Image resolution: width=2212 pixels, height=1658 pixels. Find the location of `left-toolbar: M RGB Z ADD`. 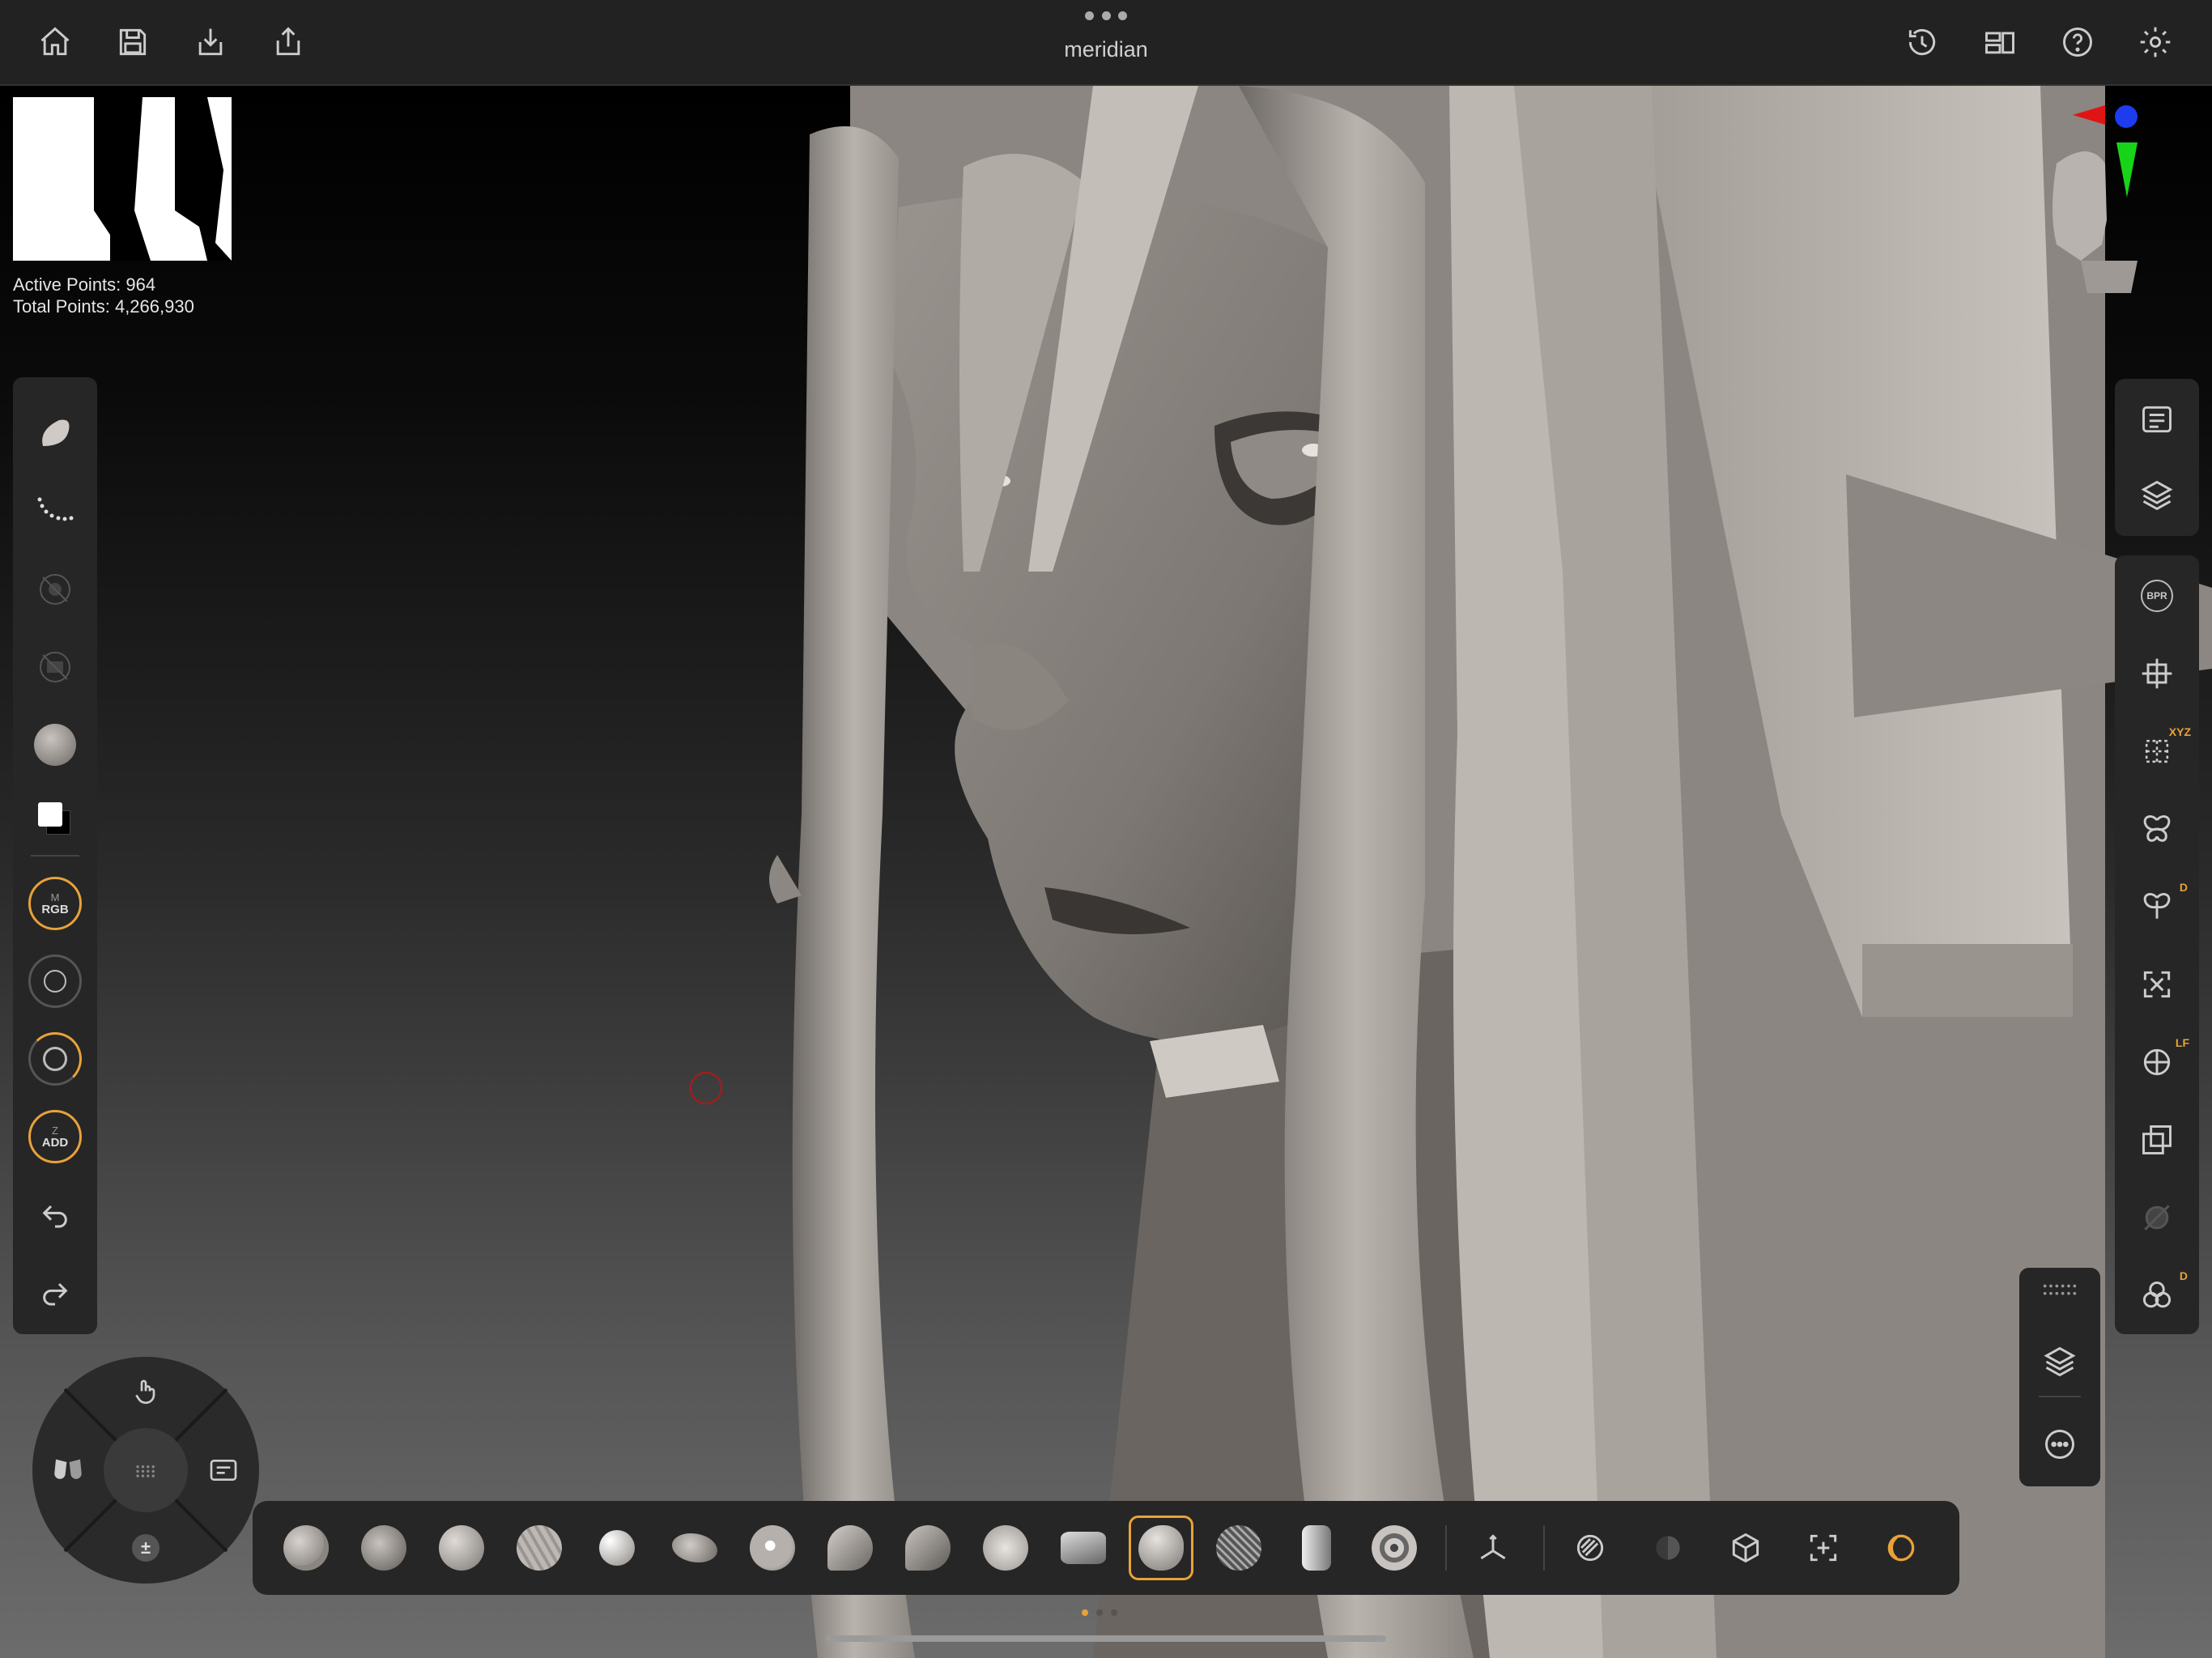

left-toolbar: M RGB Z ADD is located at coordinates (55, 855).